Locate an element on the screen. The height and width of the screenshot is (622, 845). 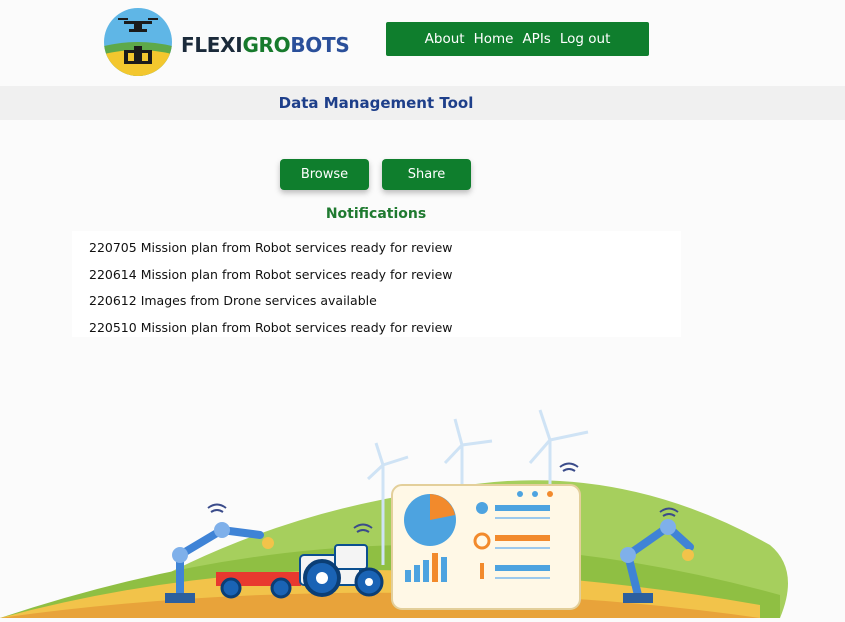
nav-home-link: Home is located at coordinates (494, 39).